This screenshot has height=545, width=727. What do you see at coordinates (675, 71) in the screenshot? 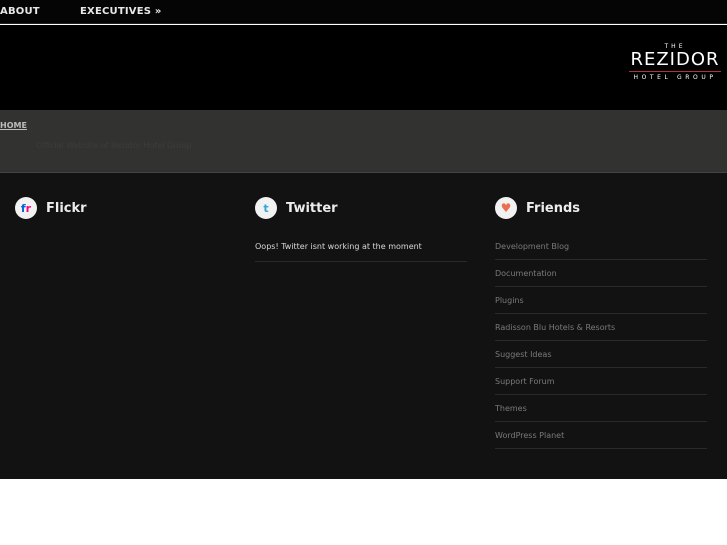
I see `logo-rule` at bounding box center [675, 71].